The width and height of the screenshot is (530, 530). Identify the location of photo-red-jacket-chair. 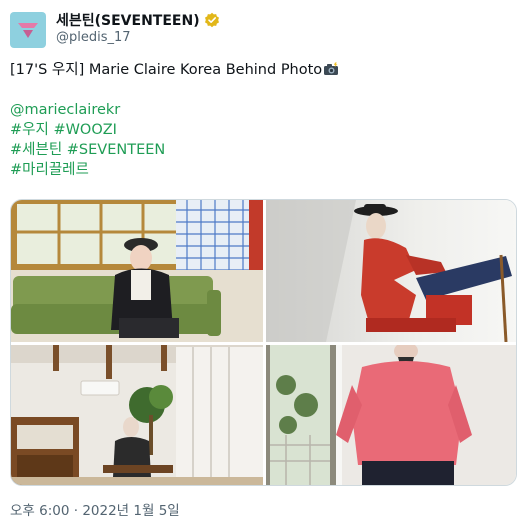
(391, 271).